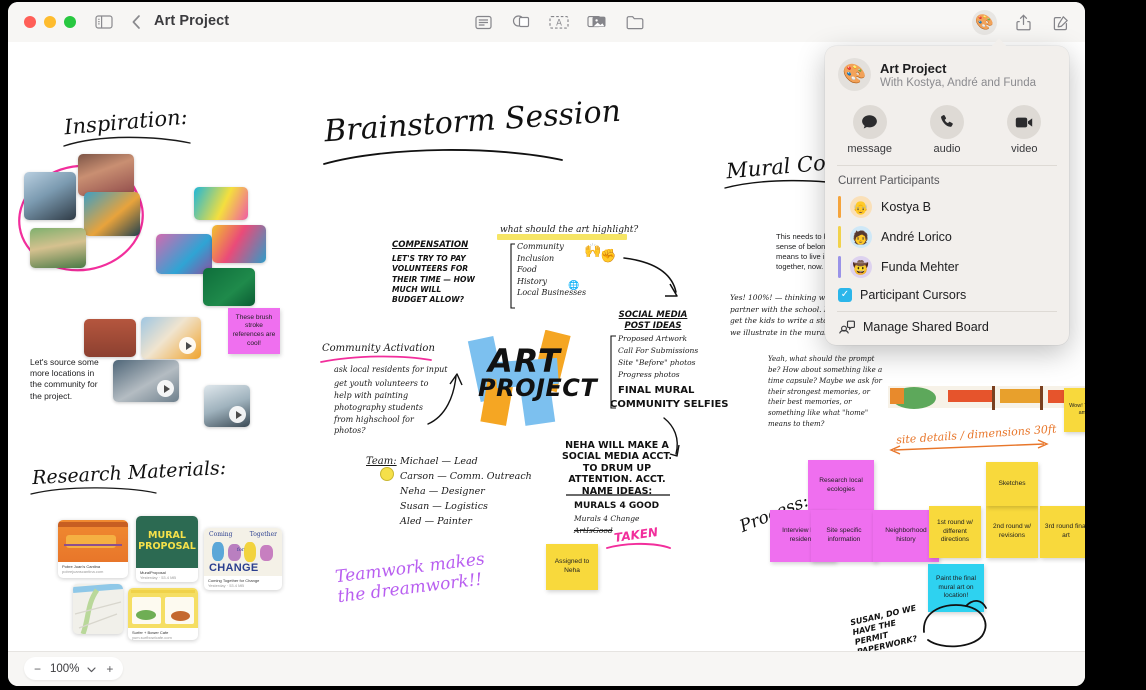  I want to click on art-highlight-item: Community, so click(551, 247).